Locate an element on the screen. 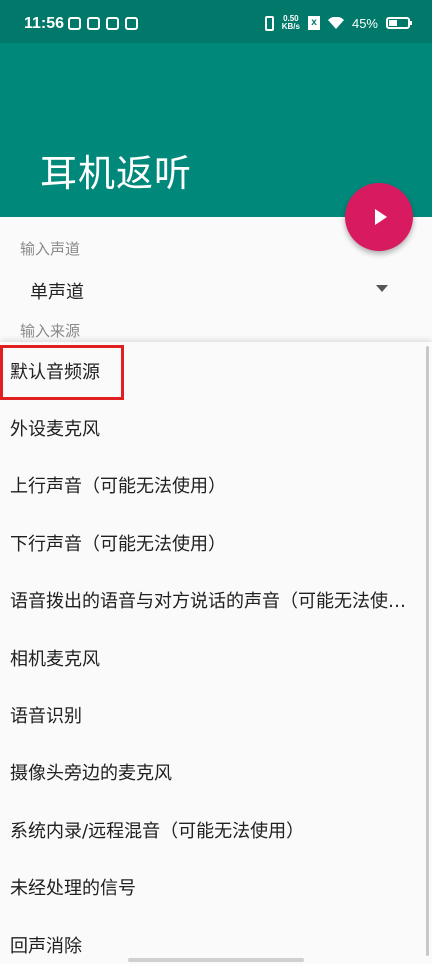 This screenshot has height=964, width=432. battery-percent: 45% is located at coordinates (364, 23).